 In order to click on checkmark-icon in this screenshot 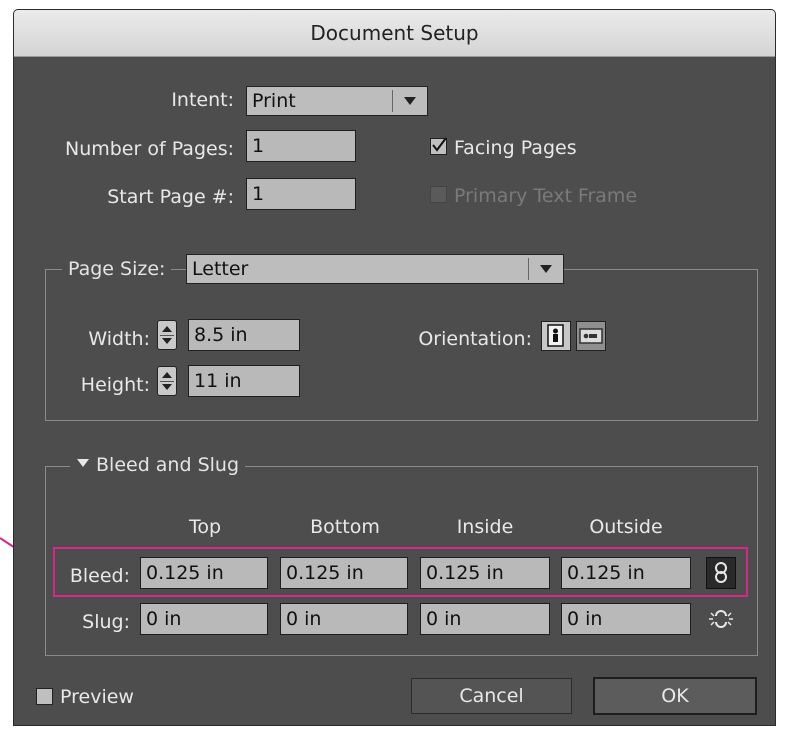, I will do `click(439, 144)`.